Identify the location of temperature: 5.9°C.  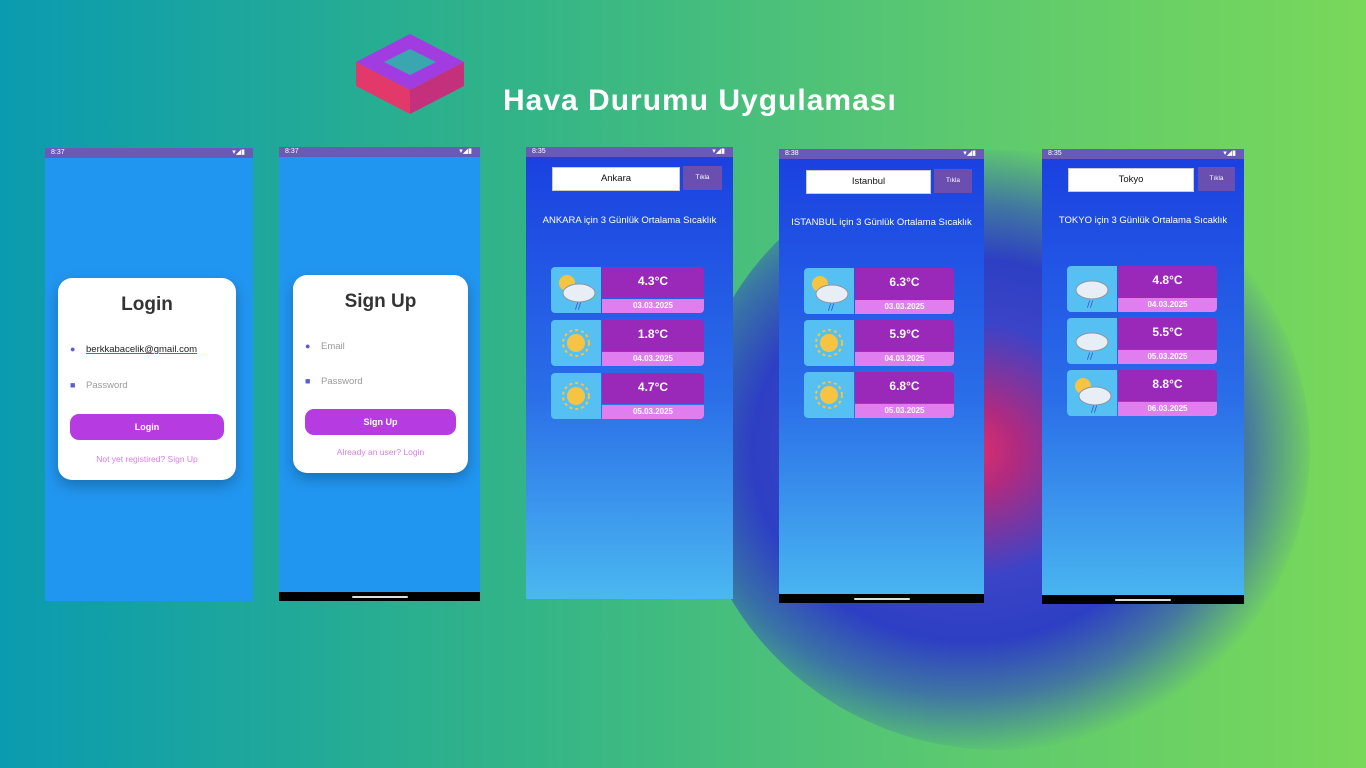
(904, 335).